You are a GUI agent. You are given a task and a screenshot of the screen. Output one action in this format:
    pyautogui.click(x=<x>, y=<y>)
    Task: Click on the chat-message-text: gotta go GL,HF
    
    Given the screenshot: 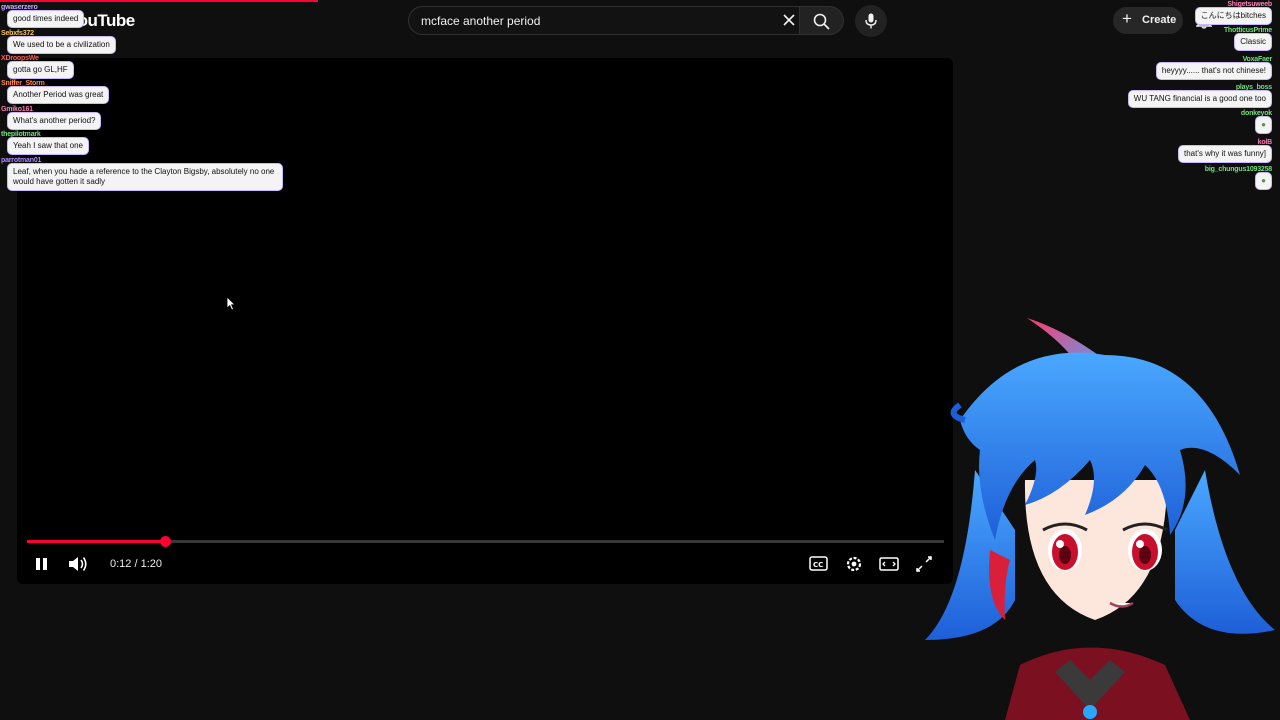 What is the action you would take?
    pyautogui.click(x=40, y=70)
    